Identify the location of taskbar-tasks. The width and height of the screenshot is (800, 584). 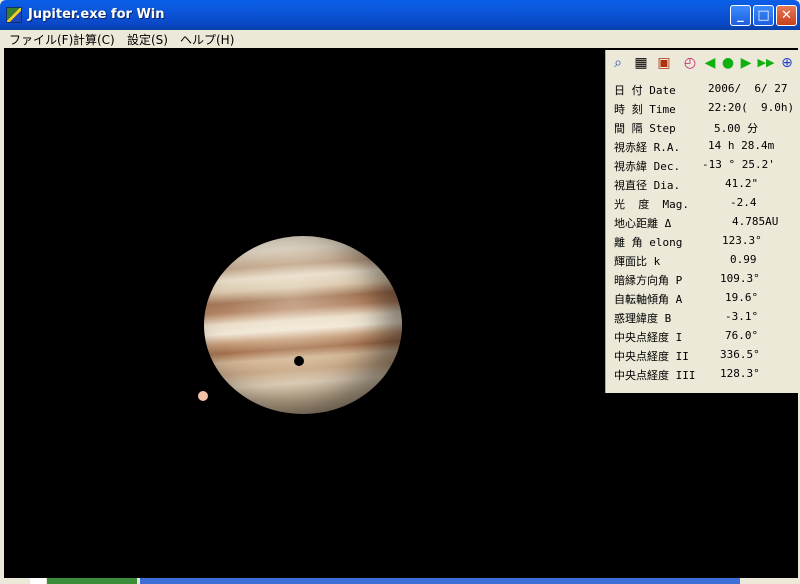
(440, 581).